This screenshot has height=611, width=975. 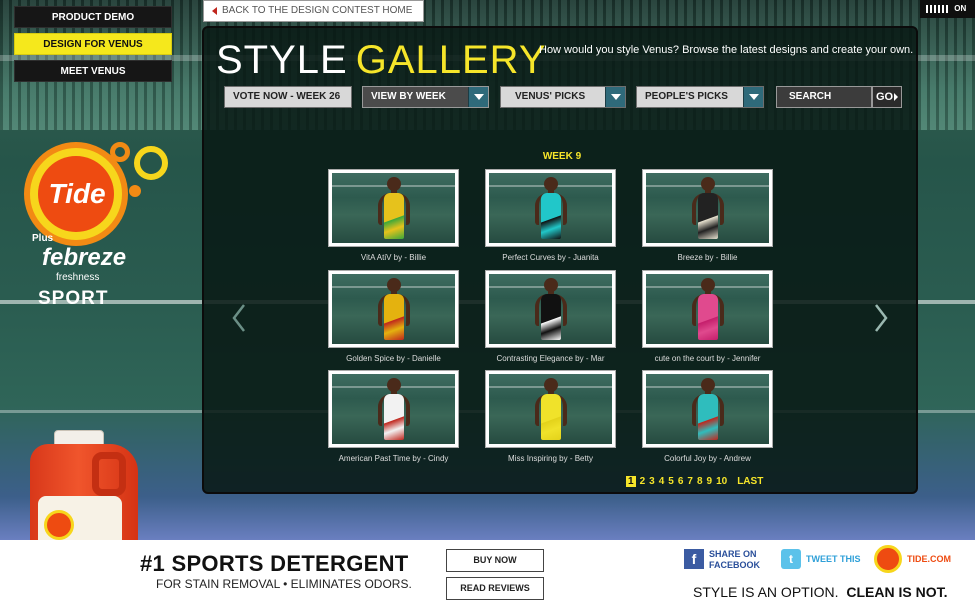 What do you see at coordinates (897, 592) in the screenshot?
I see `tagline-part2: CLEAN IS NOT.` at bounding box center [897, 592].